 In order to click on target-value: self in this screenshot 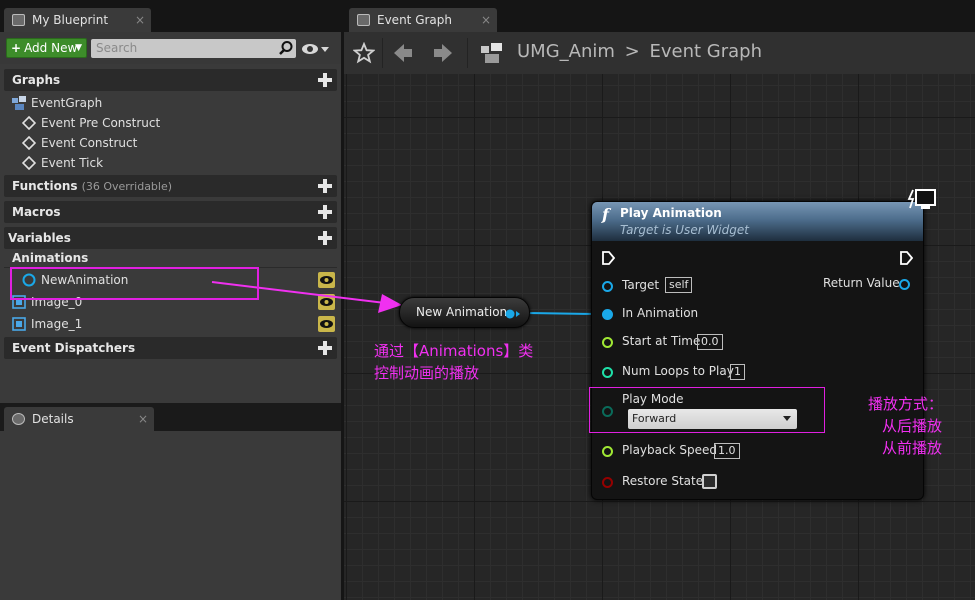, I will do `click(679, 285)`.